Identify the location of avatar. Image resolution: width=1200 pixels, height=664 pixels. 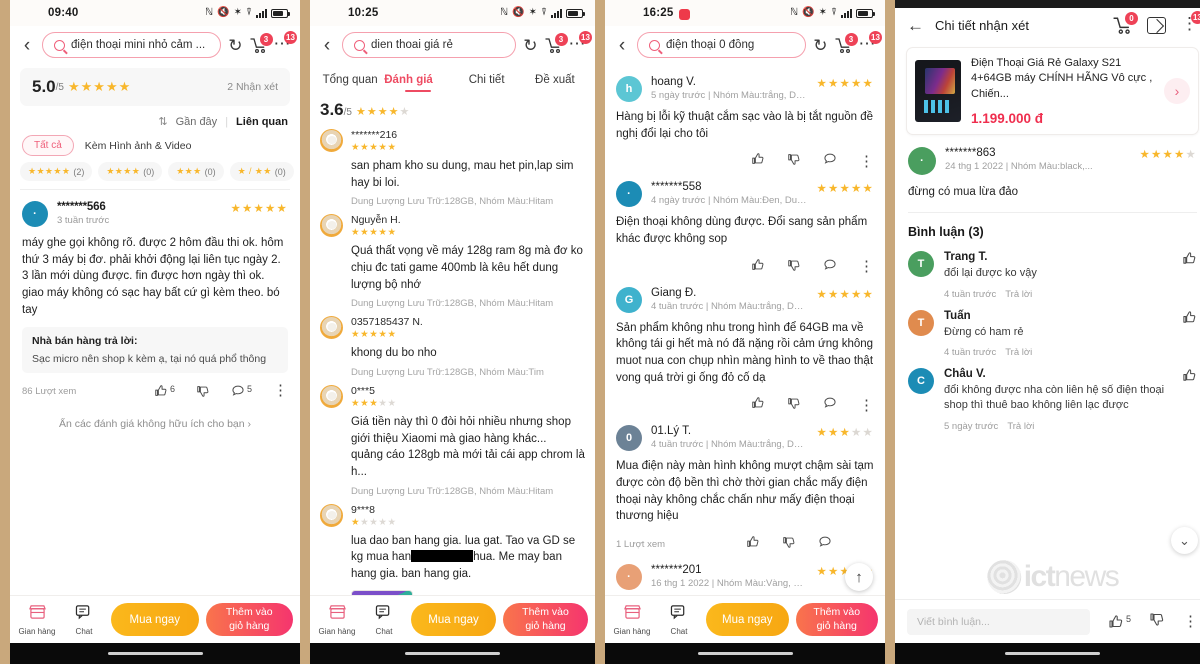
(331, 226).